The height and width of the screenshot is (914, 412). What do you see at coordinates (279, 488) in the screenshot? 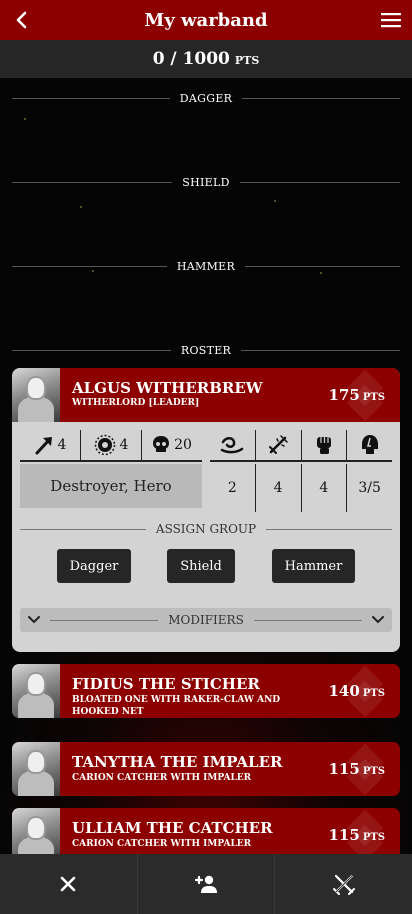
I see `weapon-attacks-value: 4` at bounding box center [279, 488].